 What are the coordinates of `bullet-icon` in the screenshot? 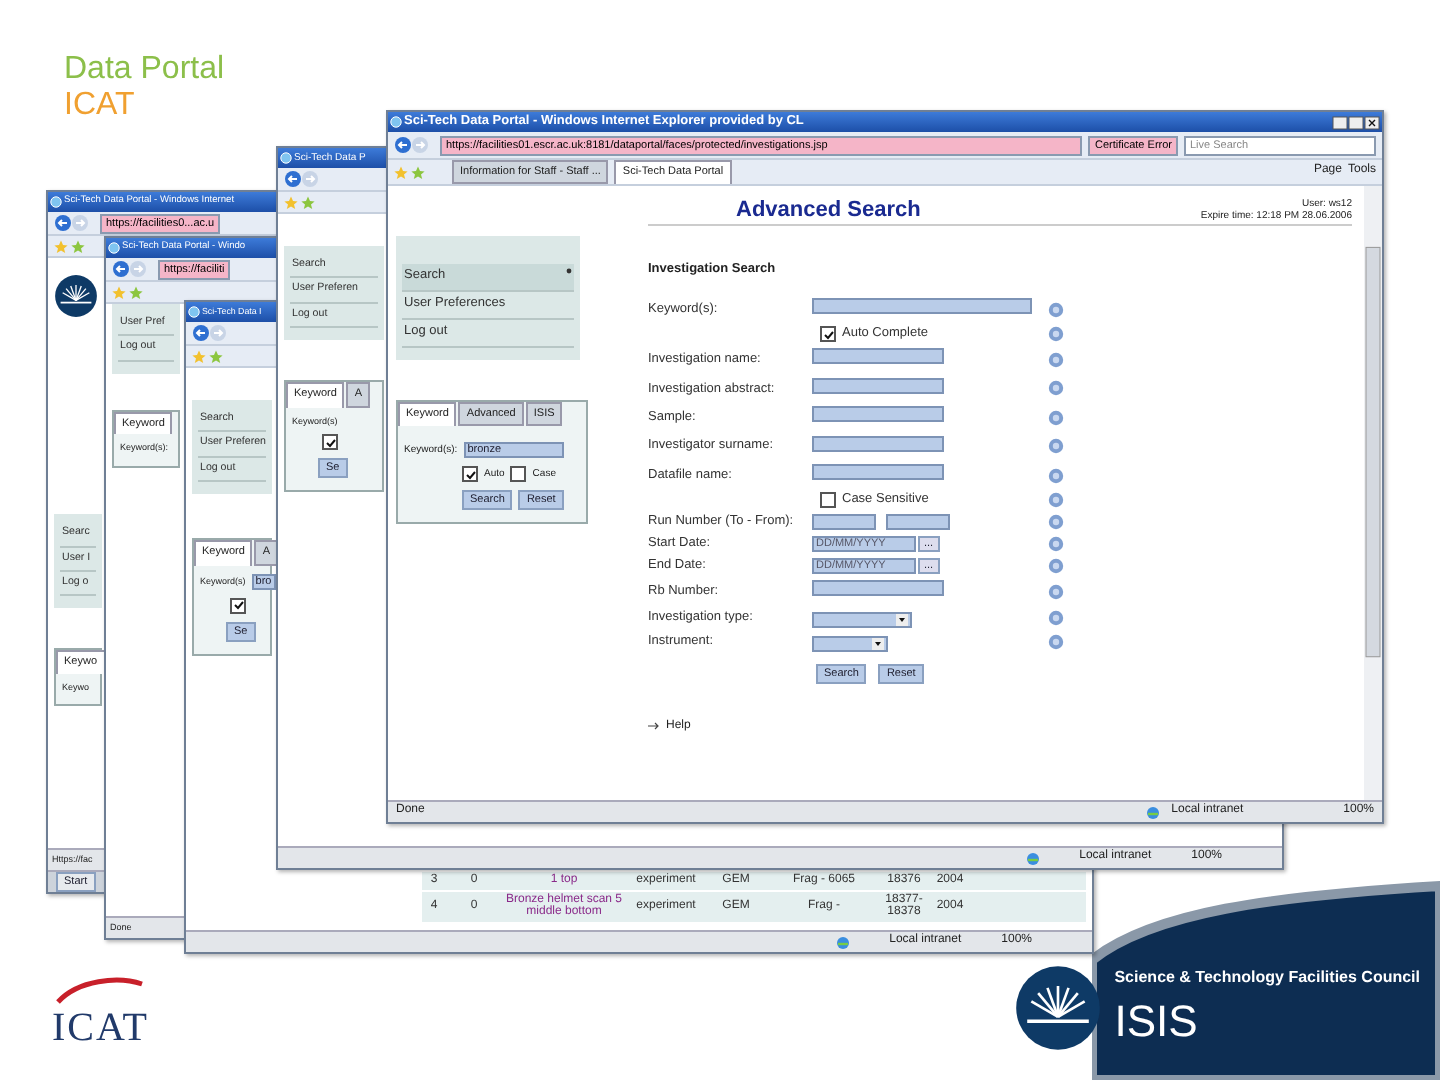 It's located at (569, 271).